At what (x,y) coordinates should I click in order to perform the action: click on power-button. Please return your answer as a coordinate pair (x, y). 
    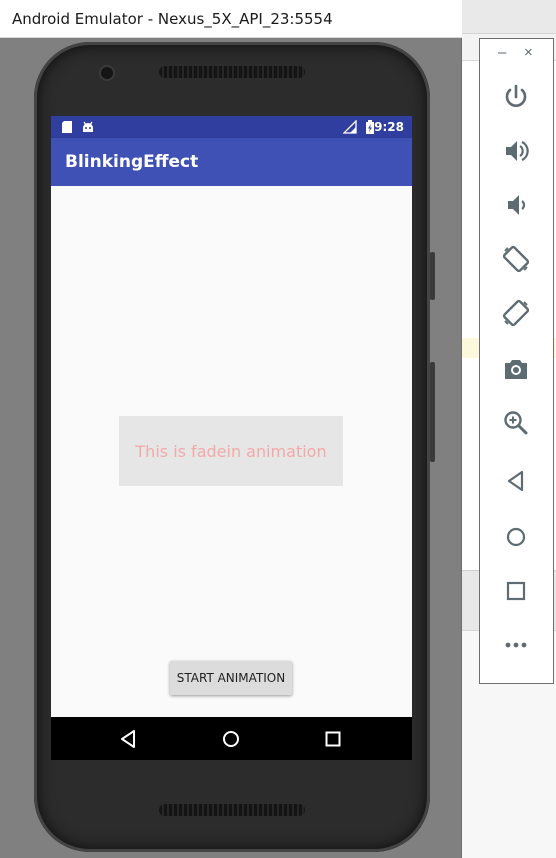
    Looking at the image, I should click on (516, 97).